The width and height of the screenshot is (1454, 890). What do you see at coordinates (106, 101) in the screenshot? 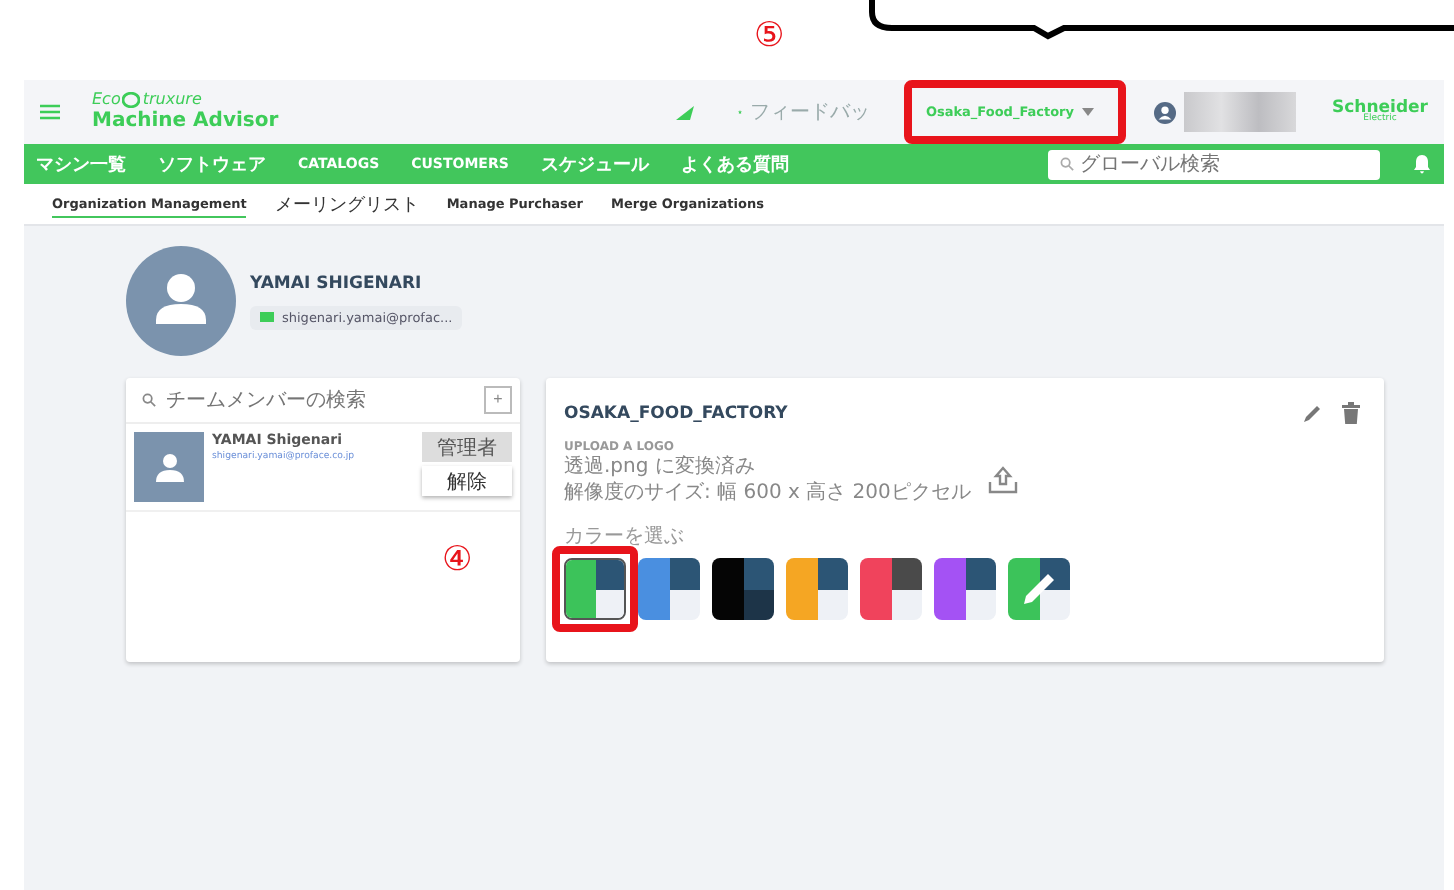
I see `logo-text: Eco` at bounding box center [106, 101].